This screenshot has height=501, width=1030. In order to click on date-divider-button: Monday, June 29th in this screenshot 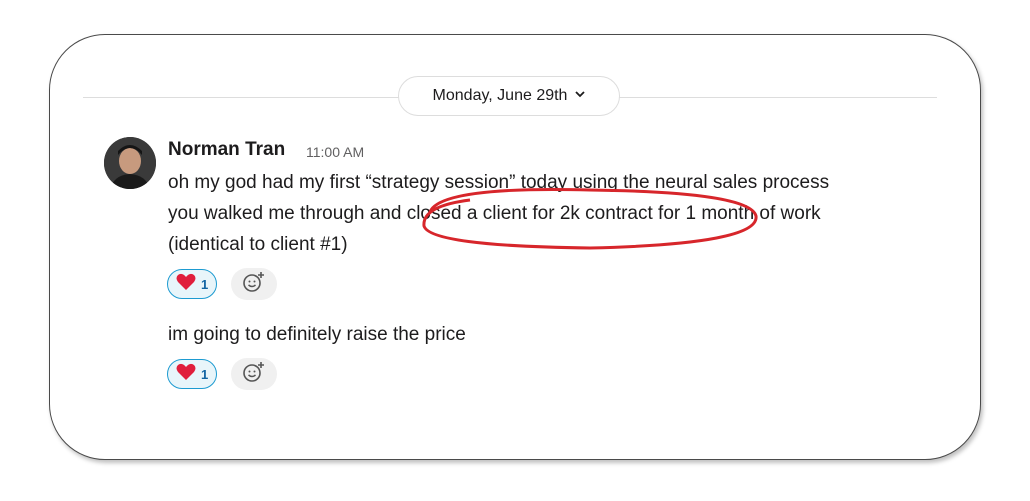, I will do `click(509, 96)`.